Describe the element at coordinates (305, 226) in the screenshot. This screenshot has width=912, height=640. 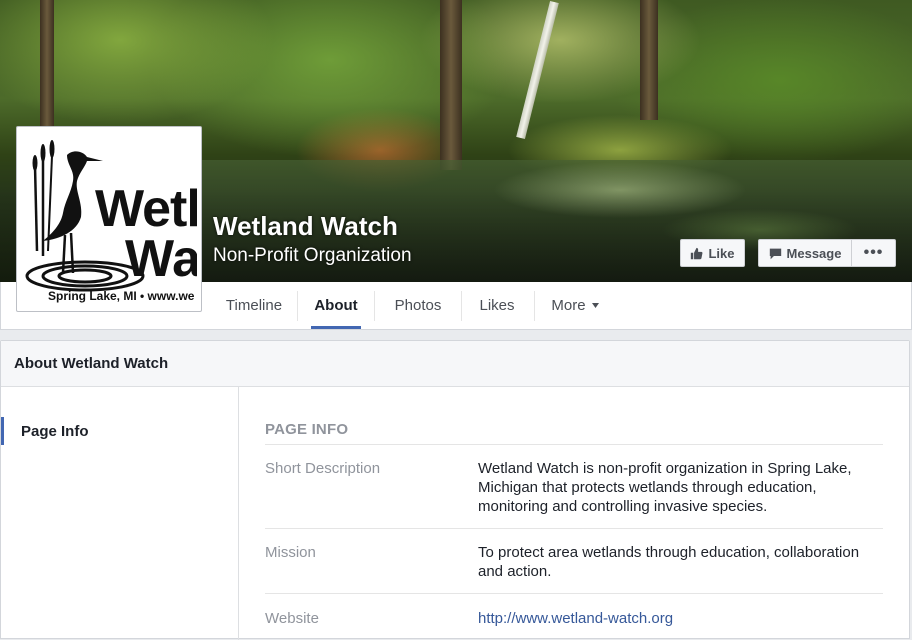
I see `page-name: Wetland Watch` at that location.